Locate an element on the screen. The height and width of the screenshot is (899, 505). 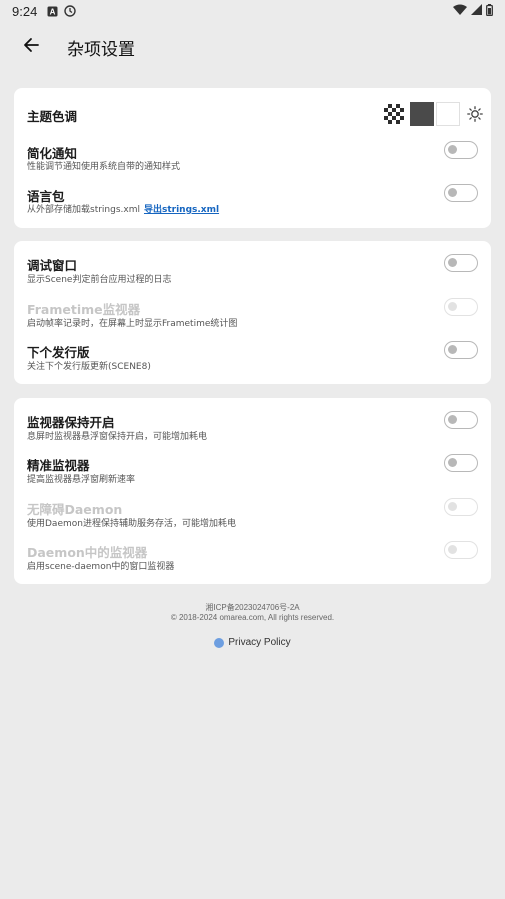
privacy-policy-link: Privacy Policy is located at coordinates (252, 642).